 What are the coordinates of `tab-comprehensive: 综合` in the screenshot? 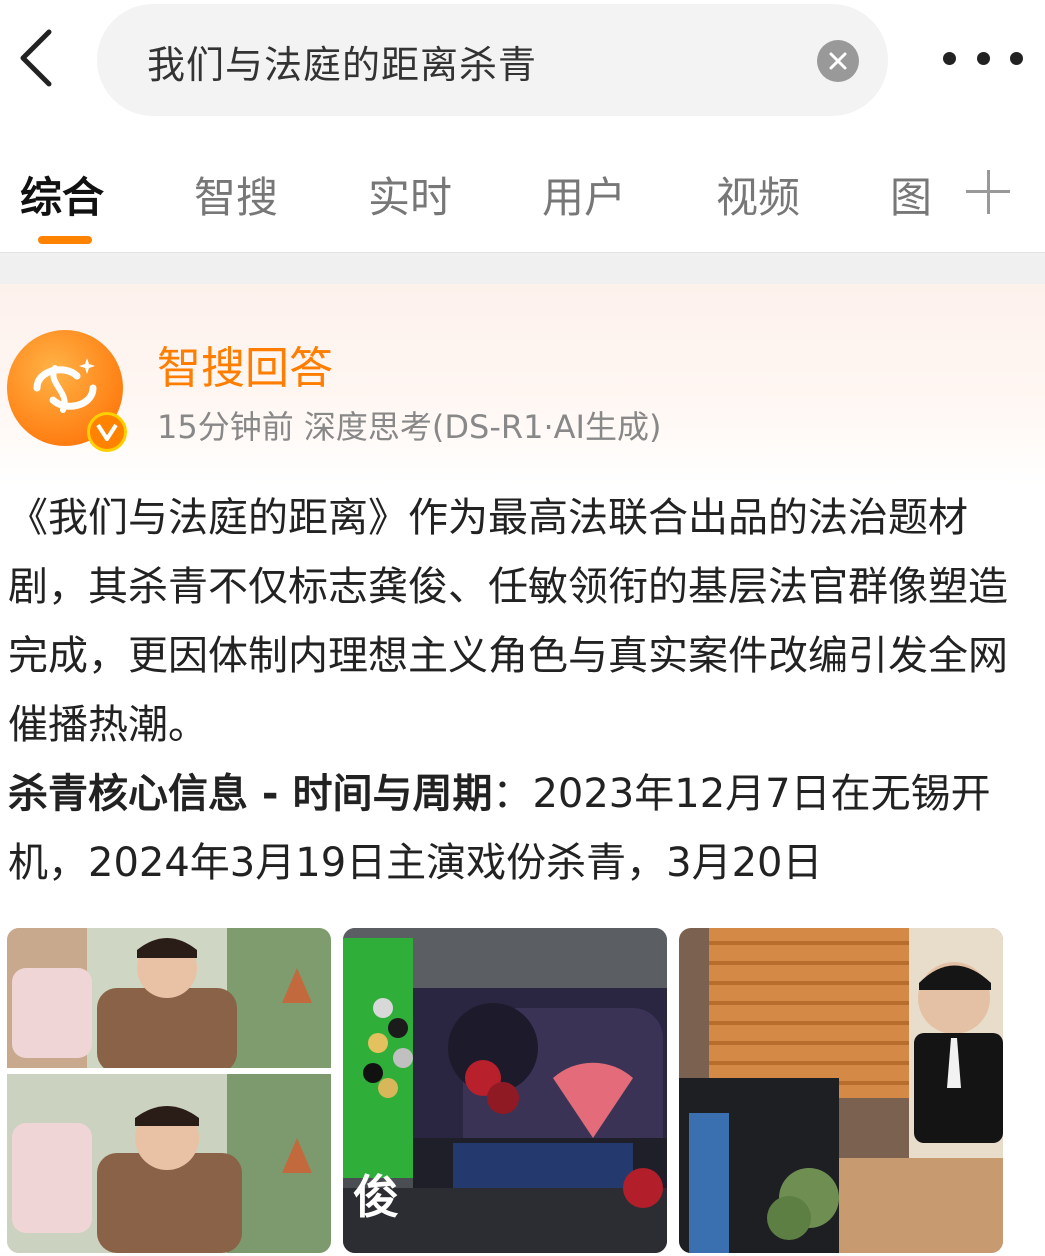 It's located at (62, 194).